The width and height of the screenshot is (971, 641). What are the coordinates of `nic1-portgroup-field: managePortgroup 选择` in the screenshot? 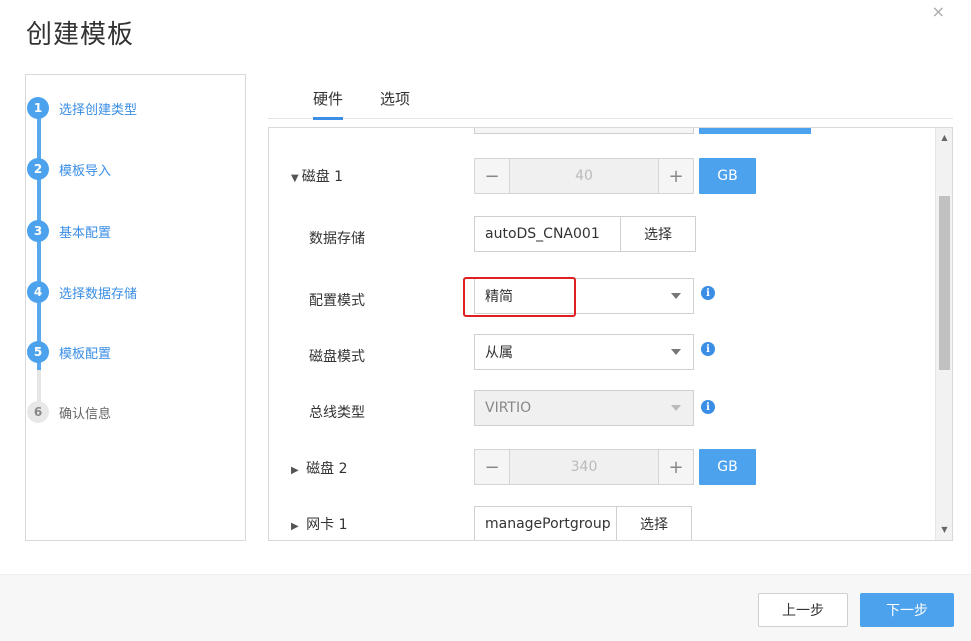 It's located at (583, 523).